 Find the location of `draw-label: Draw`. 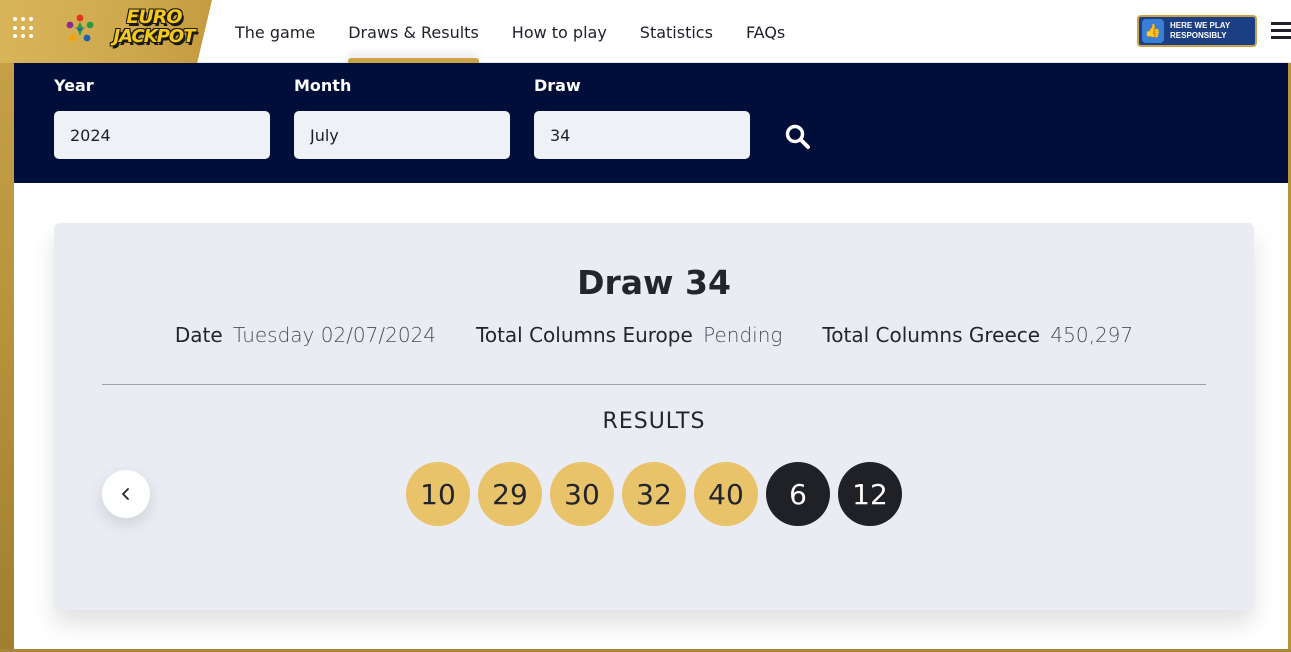

draw-label: Draw is located at coordinates (557, 85).